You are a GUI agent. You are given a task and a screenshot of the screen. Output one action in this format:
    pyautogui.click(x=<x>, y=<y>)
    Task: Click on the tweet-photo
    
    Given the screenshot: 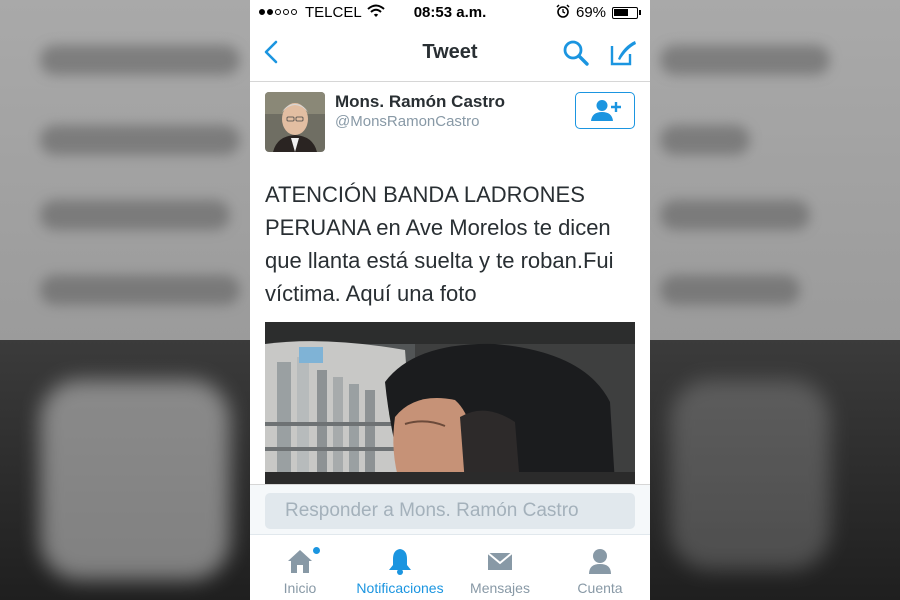 What is the action you would take?
    pyautogui.click(x=450, y=403)
    